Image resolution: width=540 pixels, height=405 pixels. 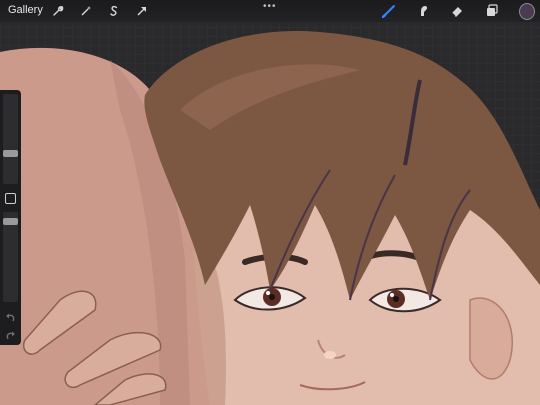 I want to click on current-color-circle, so click(x=527, y=11).